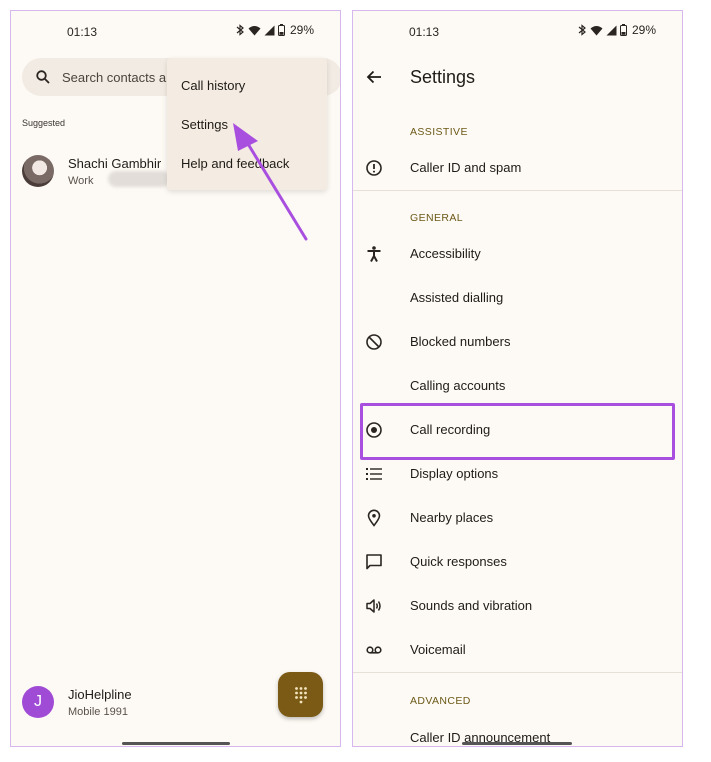  What do you see at coordinates (517, 254) in the screenshot?
I see `setting-accessibility: Accessibility` at bounding box center [517, 254].